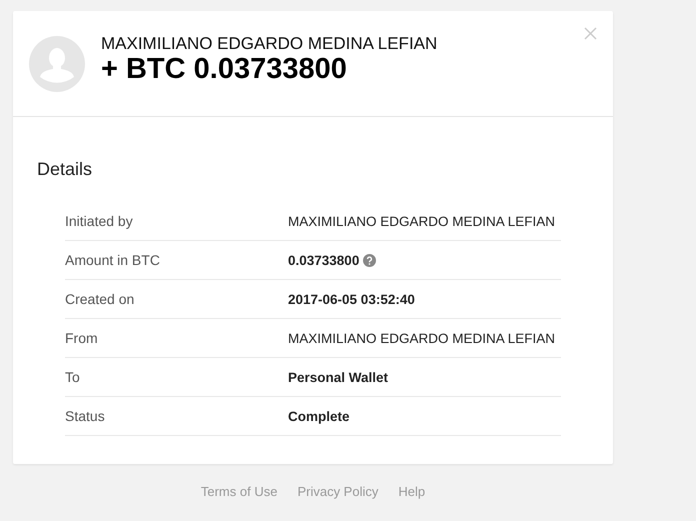  I want to click on detail-value: 0.03733800, so click(324, 260).